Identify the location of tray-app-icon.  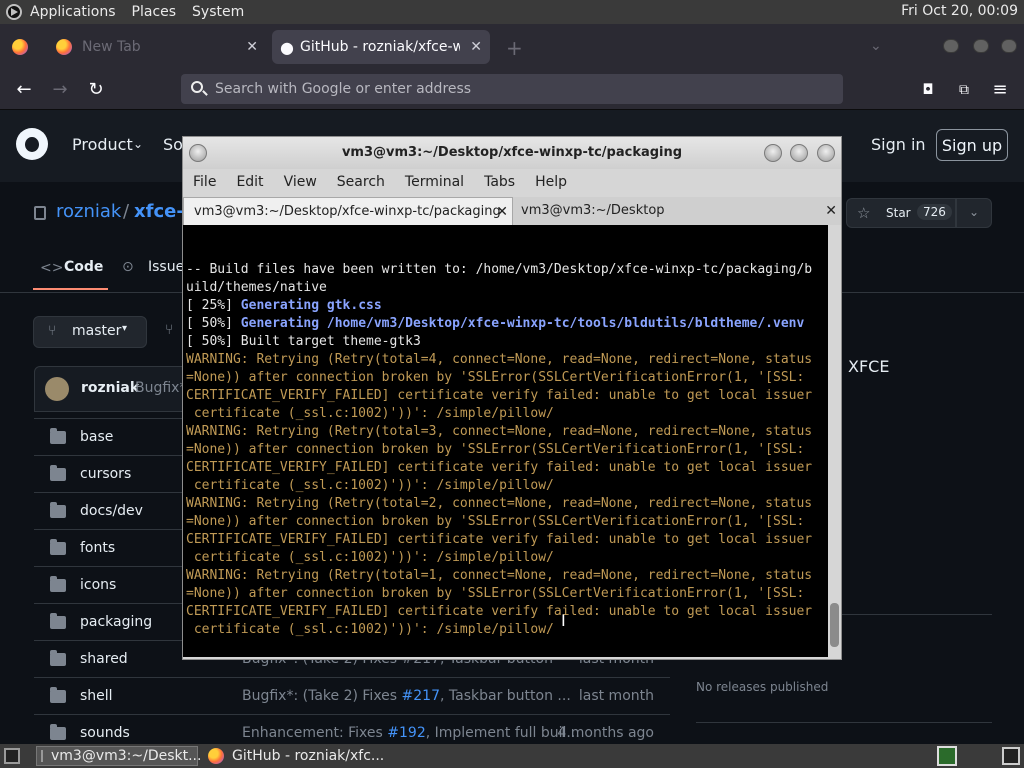
(947, 756).